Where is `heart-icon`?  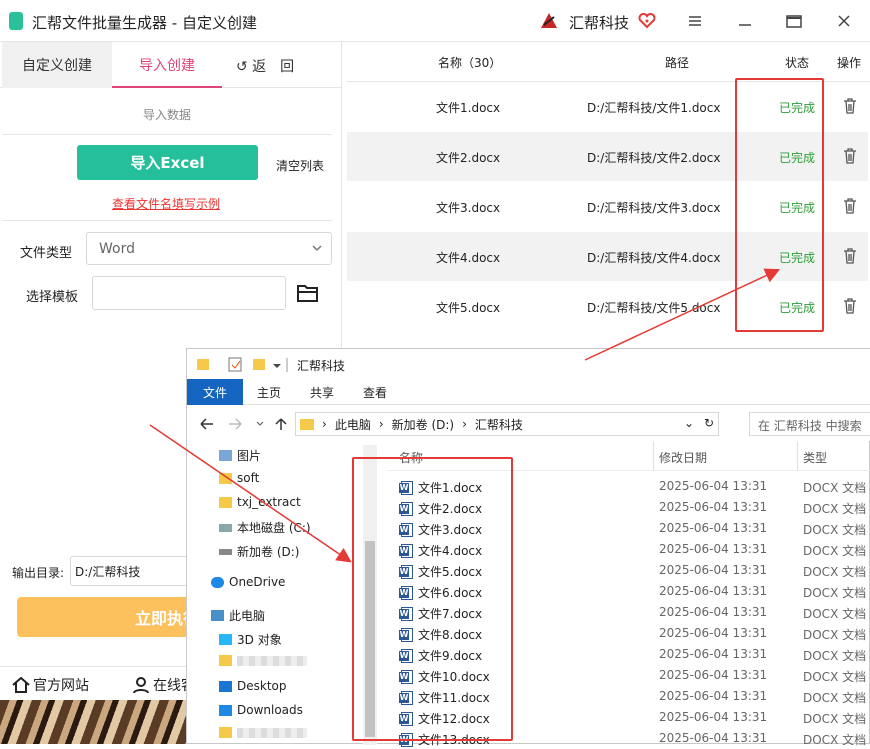 heart-icon is located at coordinates (647, 21).